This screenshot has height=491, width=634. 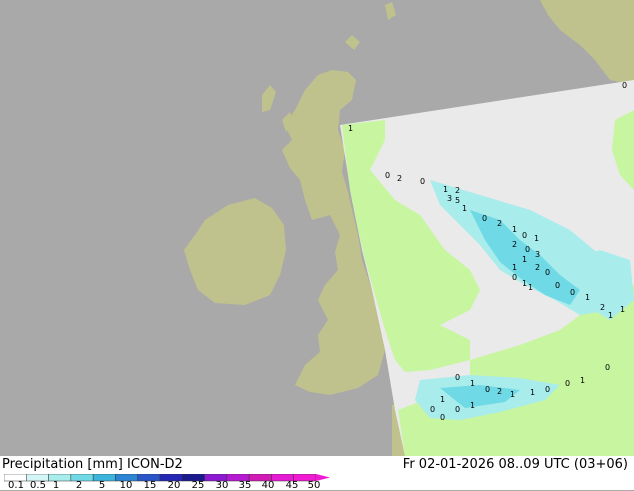 I want to click on colorbar-tick: 40, so click(x=268, y=485).